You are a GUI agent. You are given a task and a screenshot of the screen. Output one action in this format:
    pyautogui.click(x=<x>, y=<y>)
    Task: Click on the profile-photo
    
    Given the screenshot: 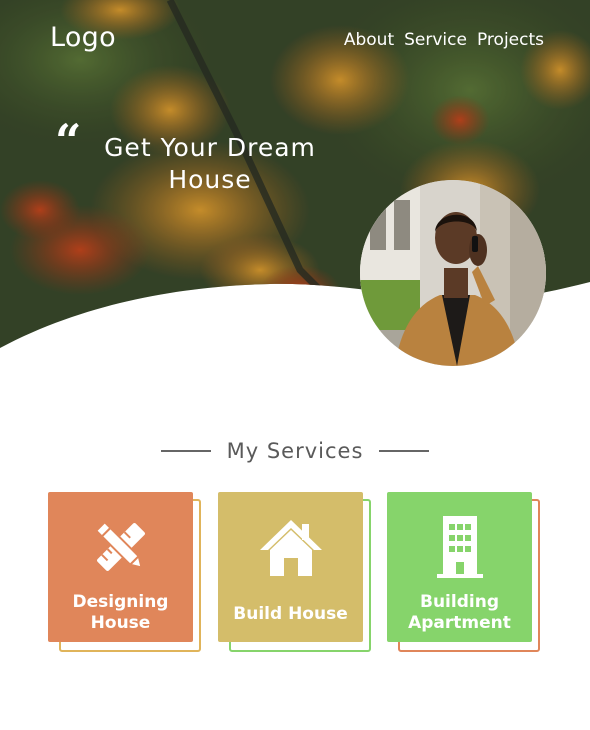 What is the action you would take?
    pyautogui.click(x=453, y=273)
    